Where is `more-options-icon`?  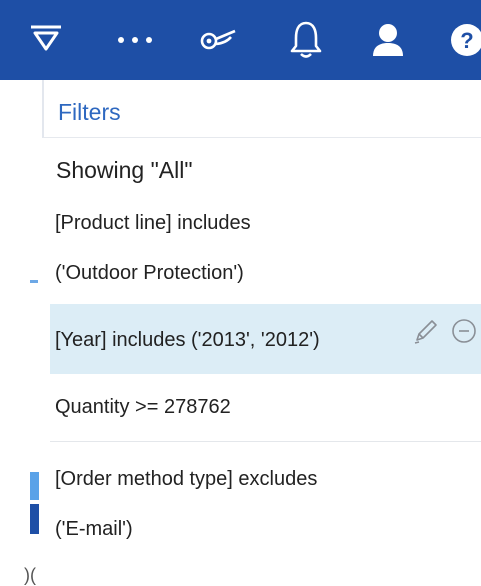 more-options-icon is located at coordinates (135, 40).